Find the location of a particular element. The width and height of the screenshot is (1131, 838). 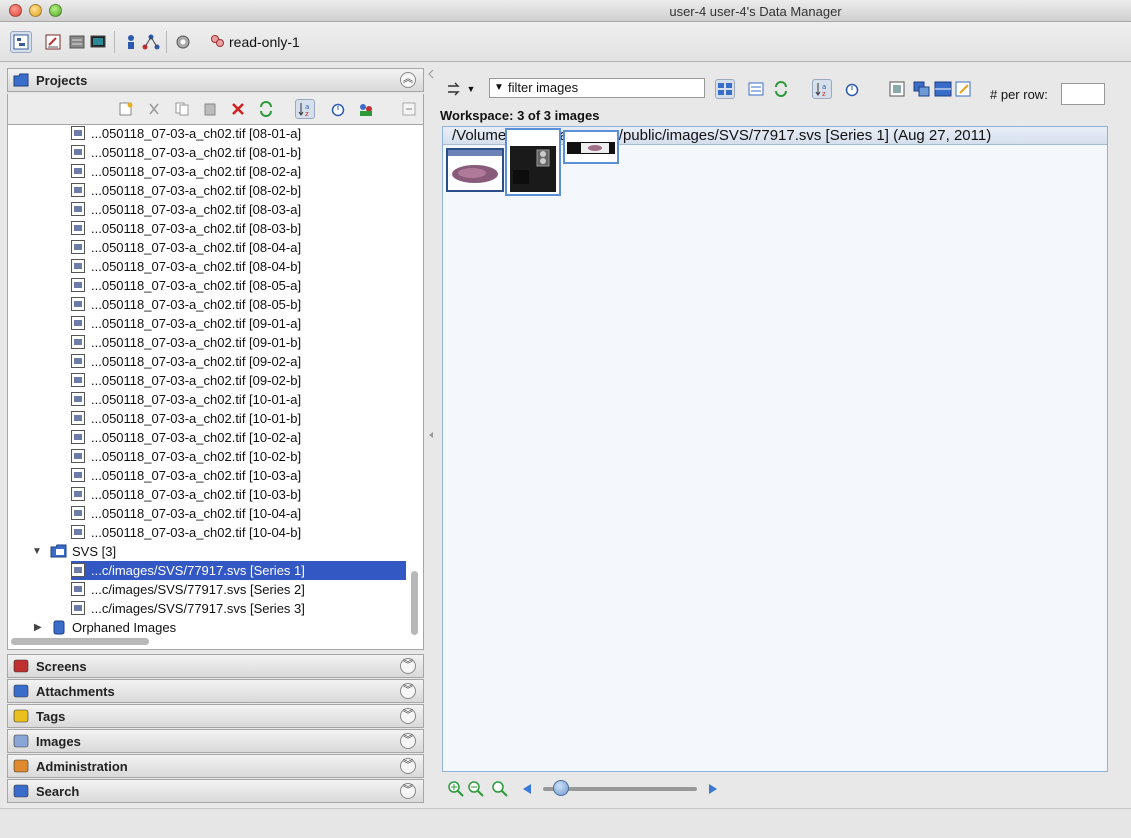

data-manager-view-button is located at coordinates (21, 42).